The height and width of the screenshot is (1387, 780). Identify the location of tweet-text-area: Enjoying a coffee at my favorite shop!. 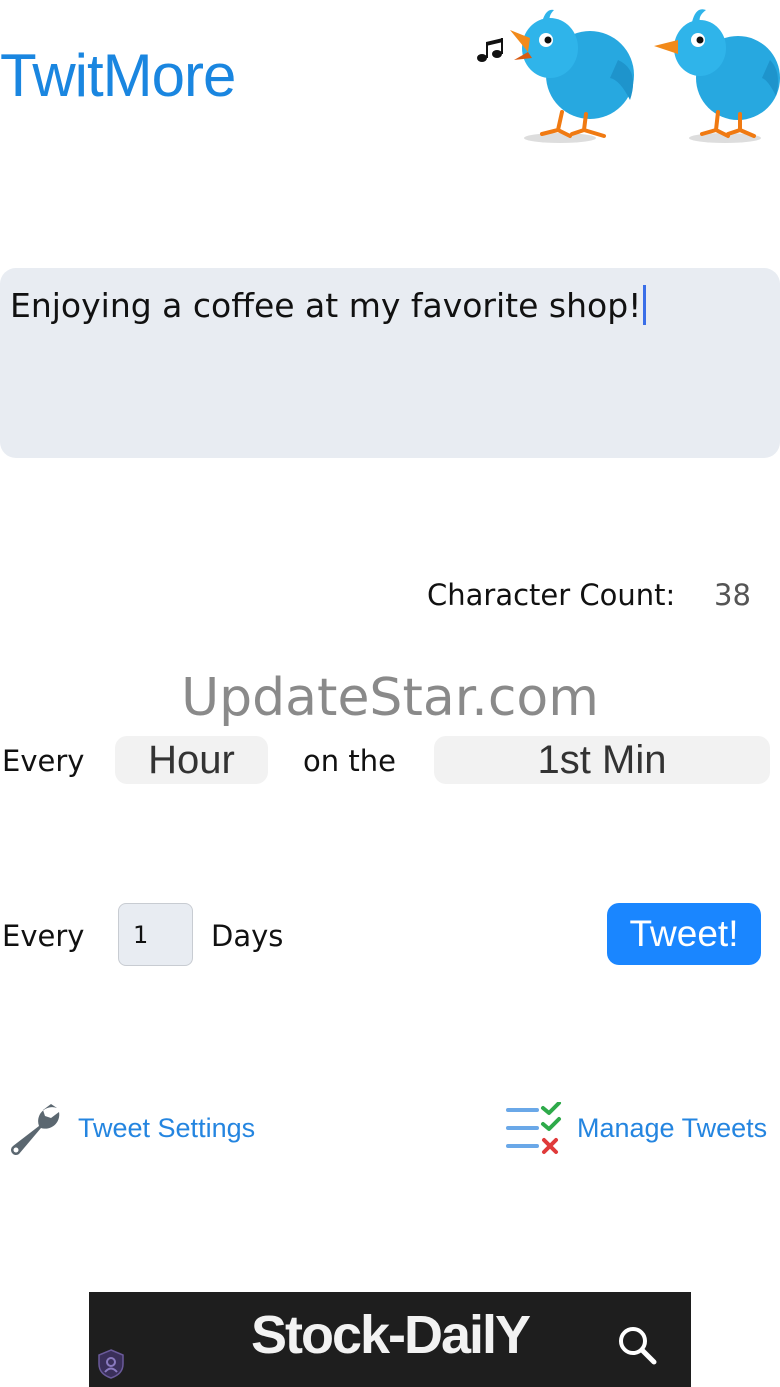
(390, 363).